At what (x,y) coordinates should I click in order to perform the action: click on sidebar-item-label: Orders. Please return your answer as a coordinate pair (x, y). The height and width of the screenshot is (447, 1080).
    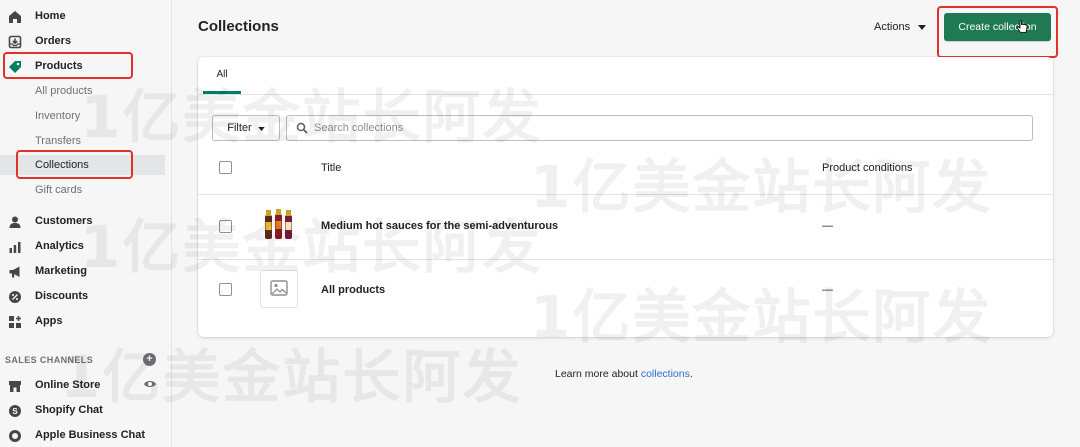
    Looking at the image, I should click on (53, 41).